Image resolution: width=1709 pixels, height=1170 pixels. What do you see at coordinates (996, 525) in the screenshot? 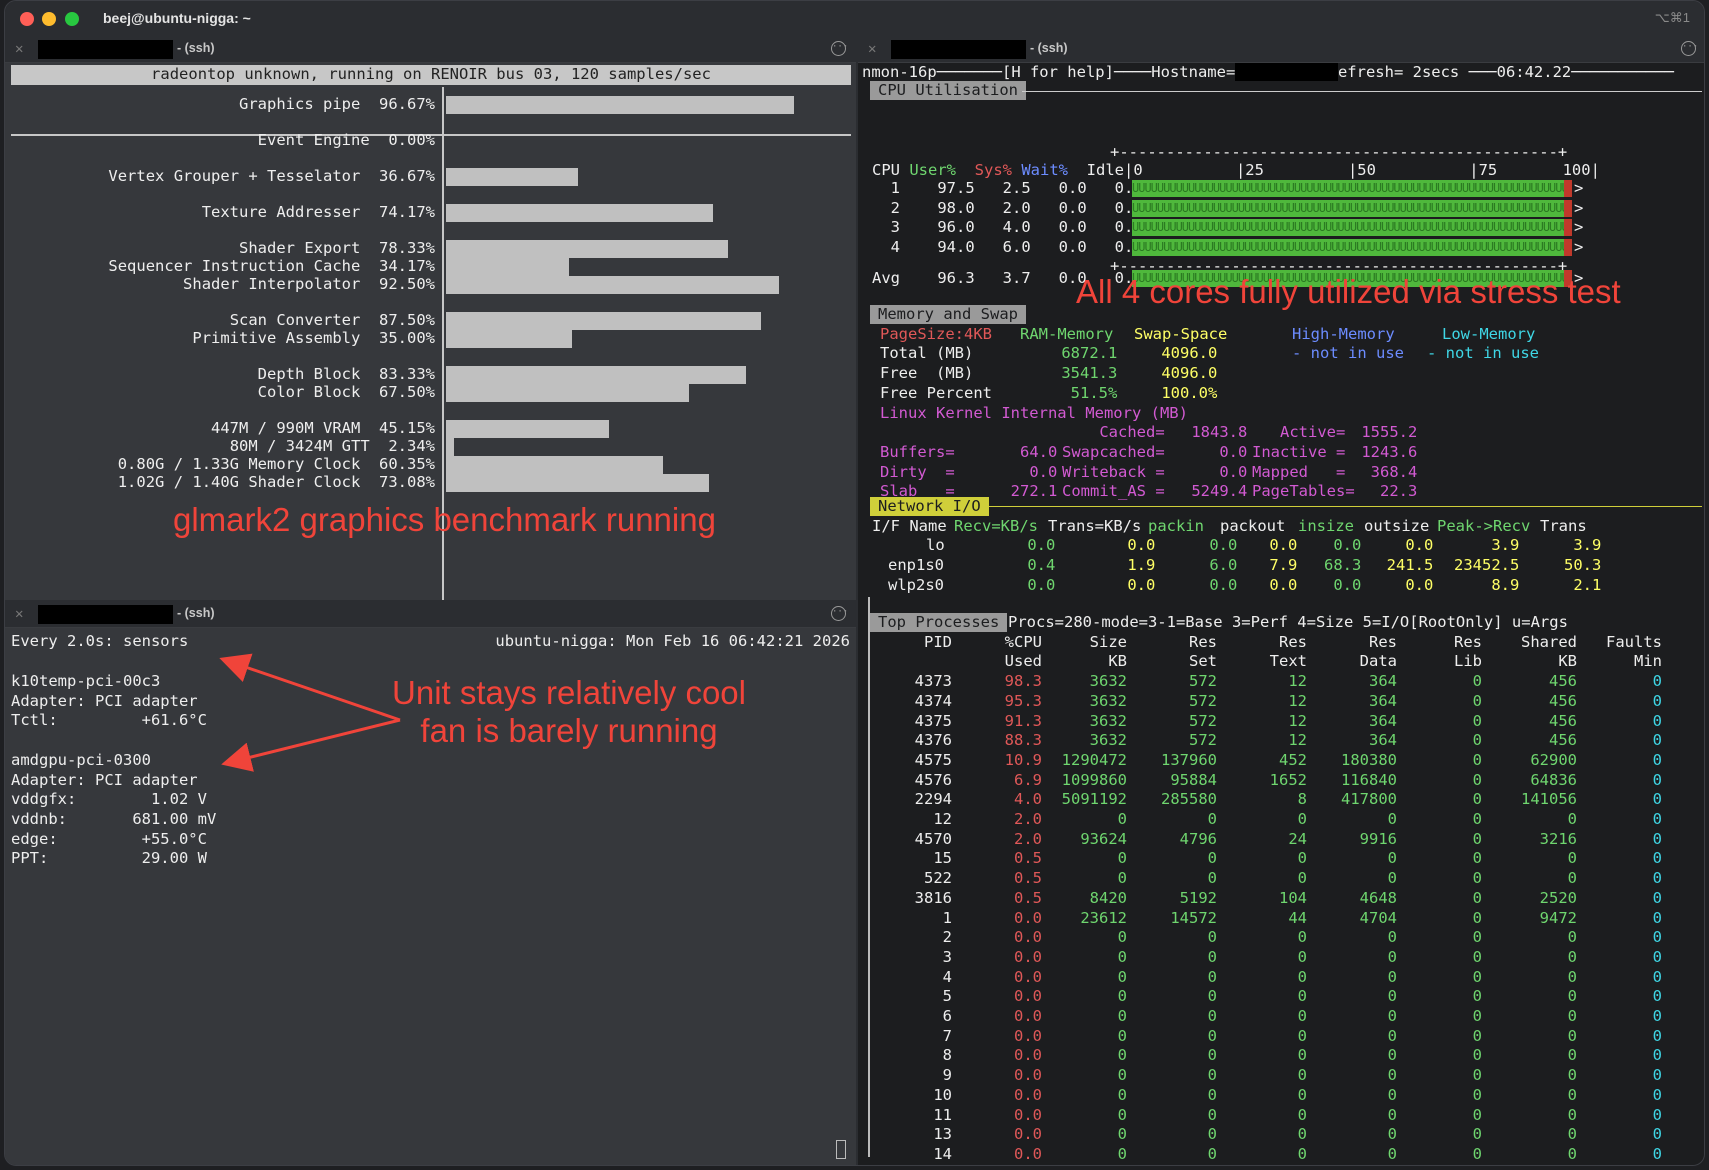
I see `net-header-cell: Recv=KB/s` at bounding box center [996, 525].